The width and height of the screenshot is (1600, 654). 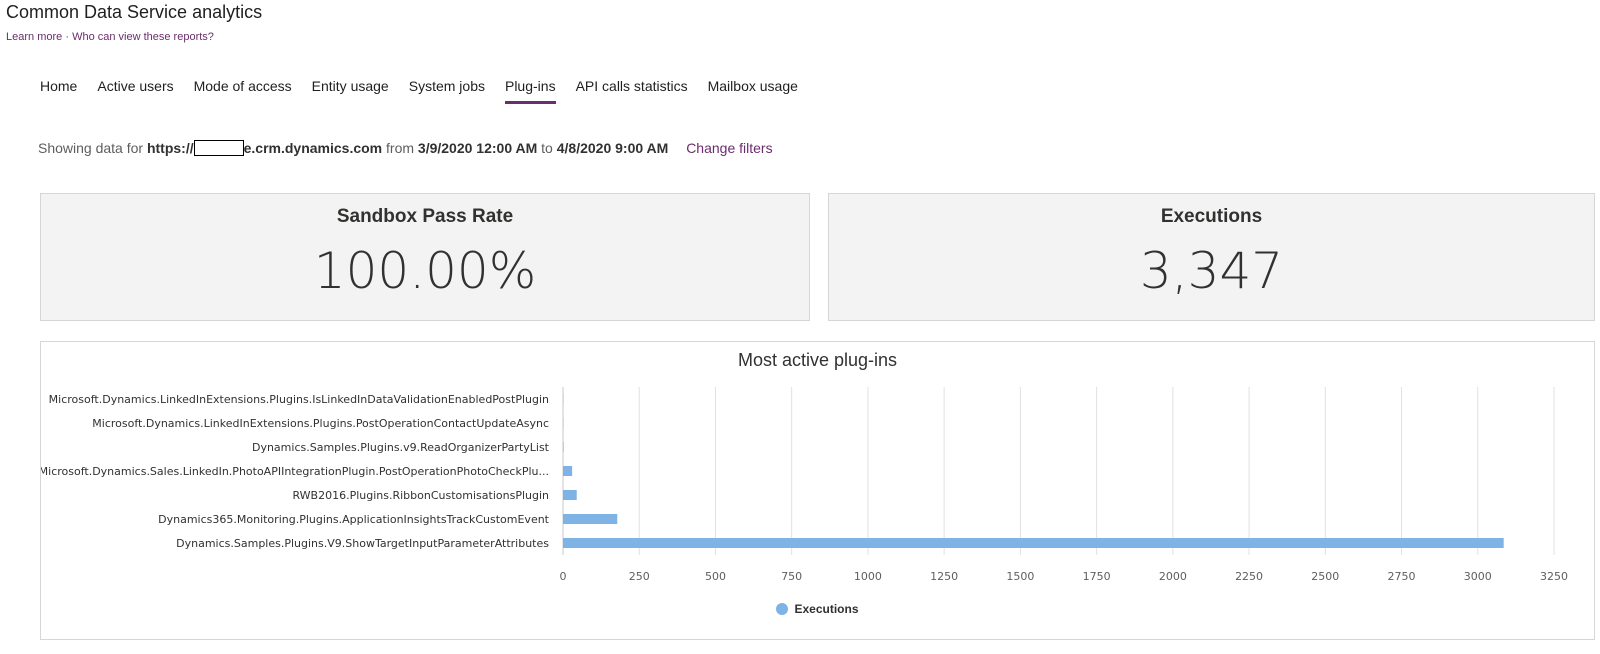 What do you see at coordinates (1020, 576) in the screenshot?
I see `x-tick-label: 1500` at bounding box center [1020, 576].